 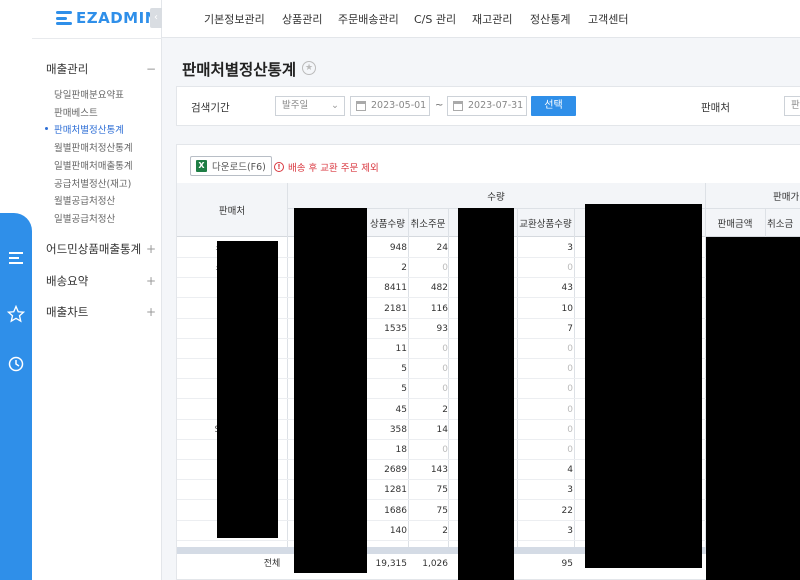 I want to click on nav-customer-center: 고객센터, so click(x=608, y=19).